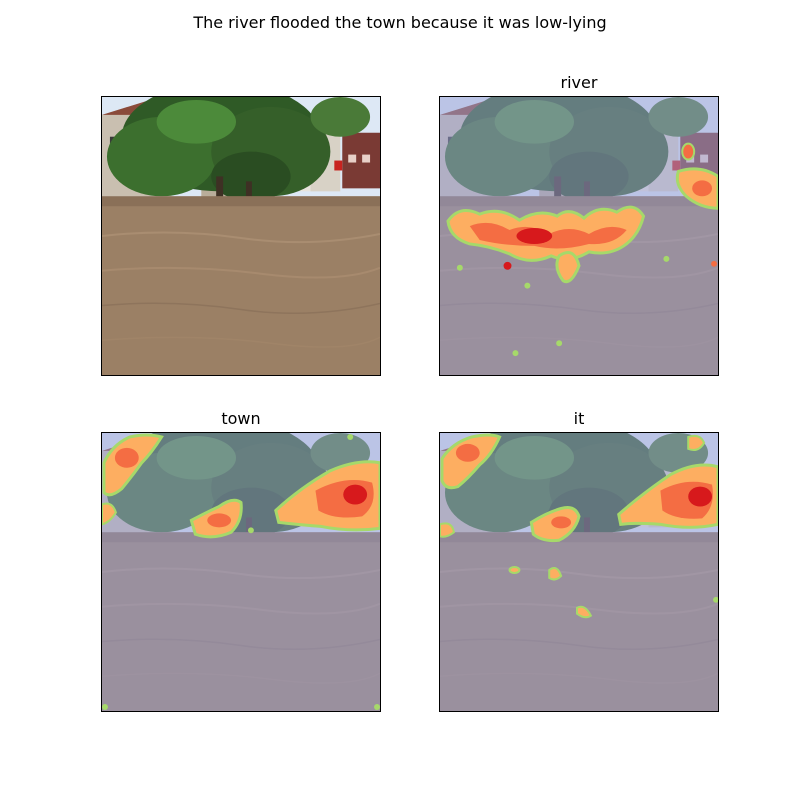 Image resolution: width=800 pixels, height=800 pixels. I want to click on river-attention-map, so click(579, 236).